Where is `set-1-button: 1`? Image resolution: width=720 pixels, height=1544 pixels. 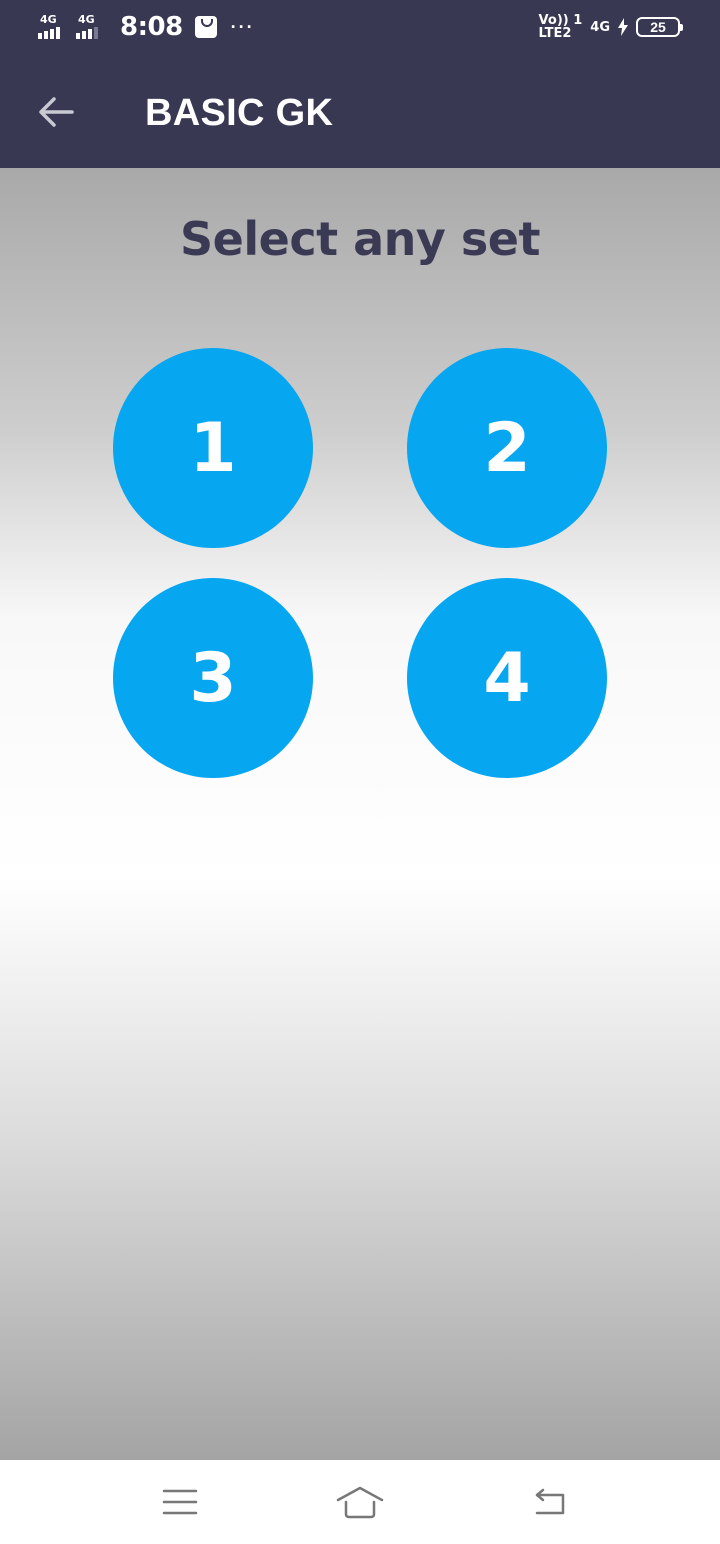
set-1-button: 1 is located at coordinates (213, 448).